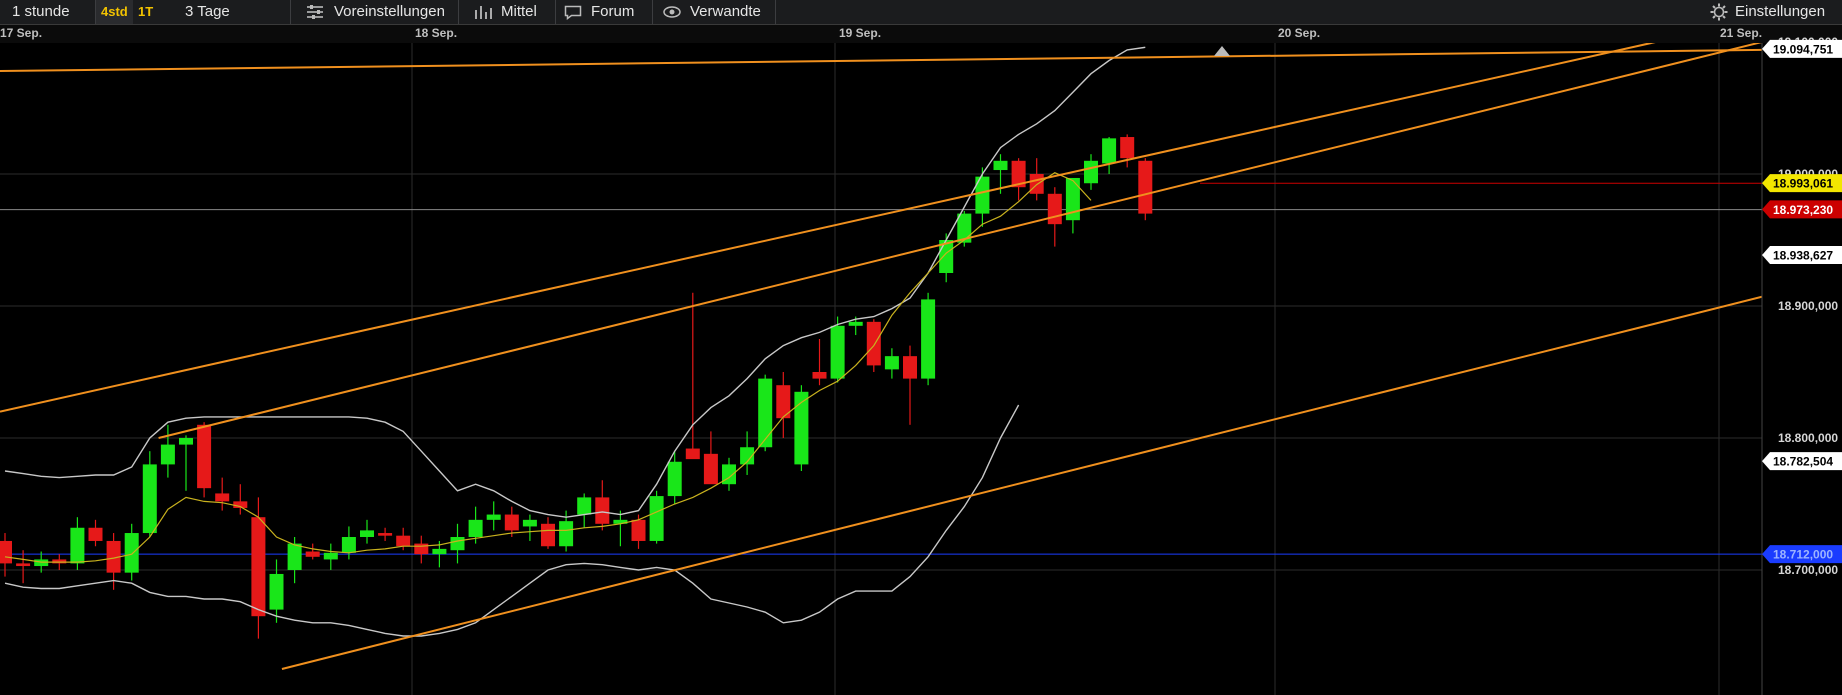  I want to click on price-tag-label: 18.973,230, so click(1803, 210).